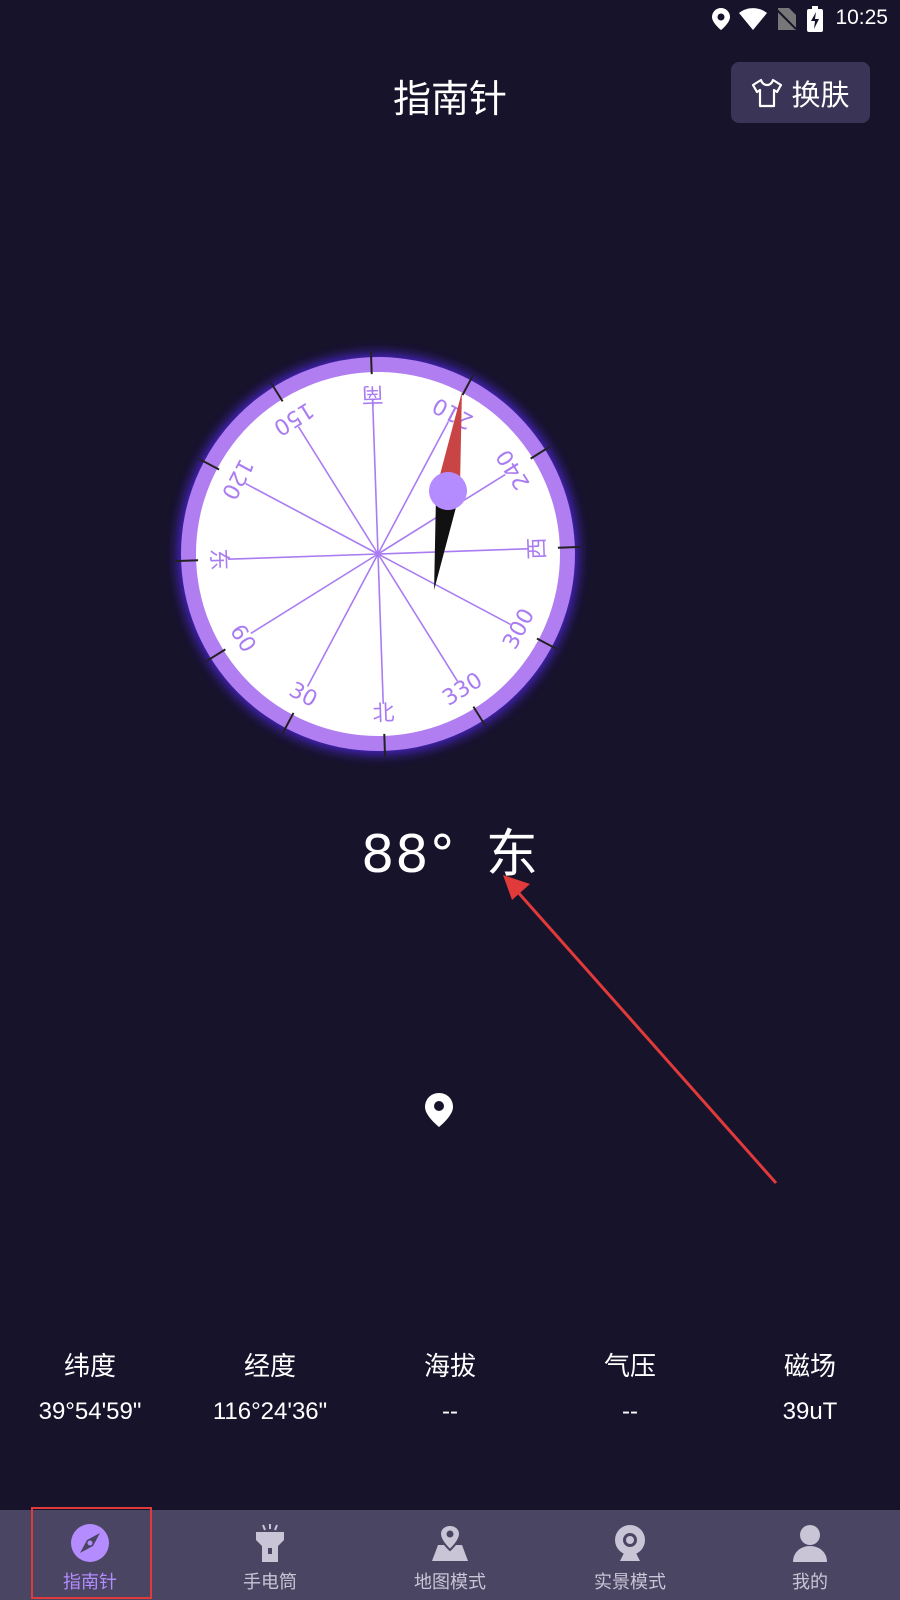 The width and height of the screenshot is (900, 1600). What do you see at coordinates (630, 1543) in the screenshot?
I see `camera-icon` at bounding box center [630, 1543].